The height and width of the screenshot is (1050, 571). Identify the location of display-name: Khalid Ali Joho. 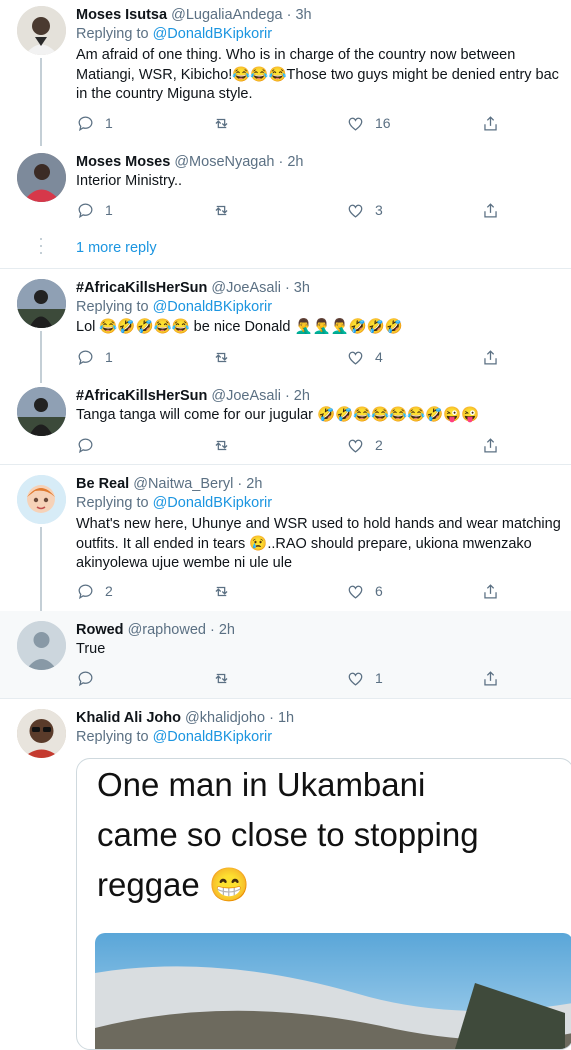
(128, 718).